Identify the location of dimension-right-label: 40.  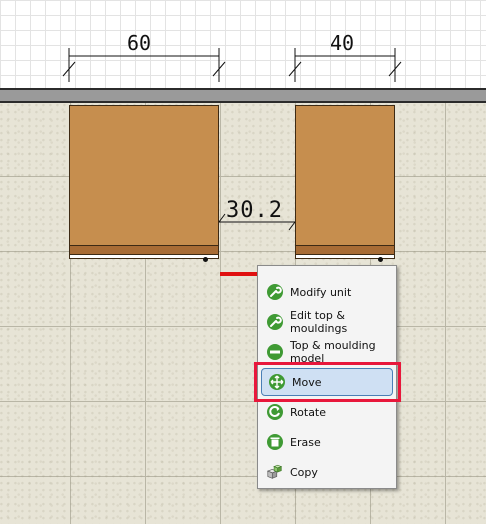
(342, 43).